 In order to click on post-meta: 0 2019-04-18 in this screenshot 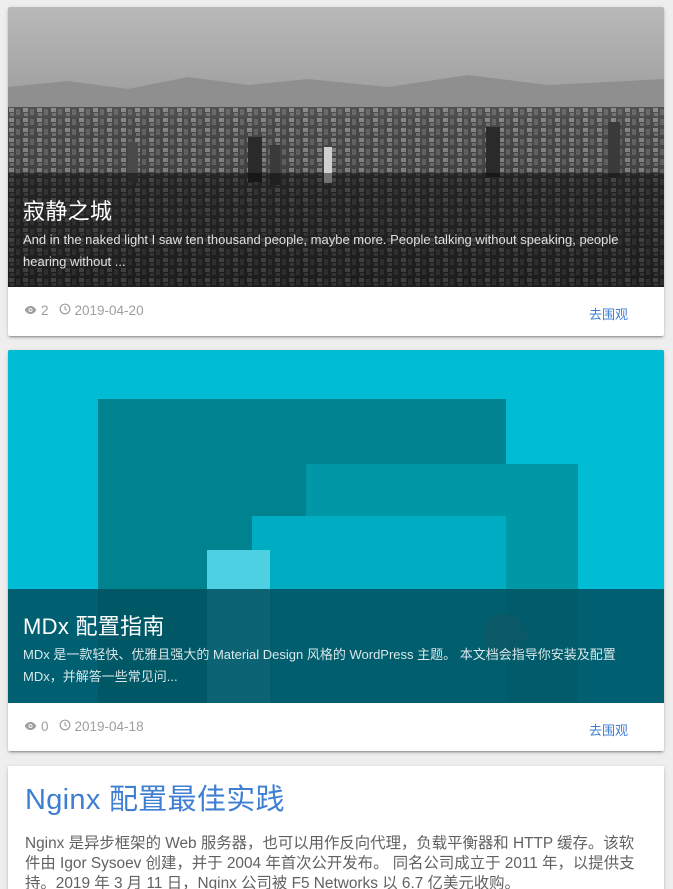, I will do `click(84, 726)`.